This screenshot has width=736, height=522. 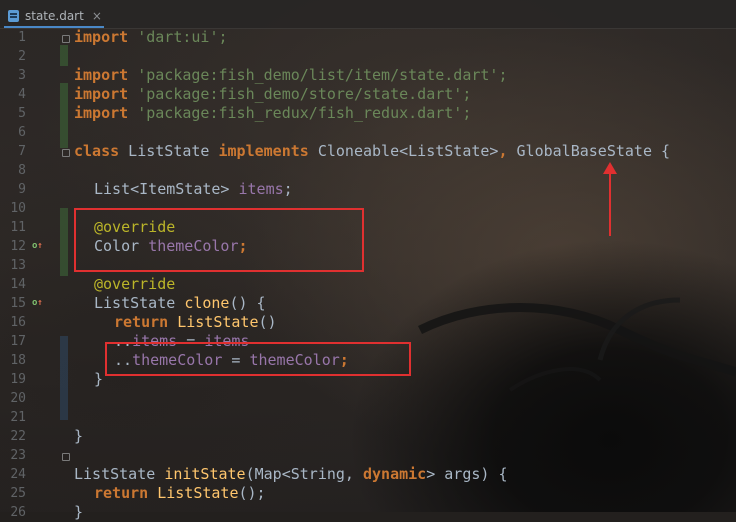 I want to click on line-number: 16, so click(x=18, y=322).